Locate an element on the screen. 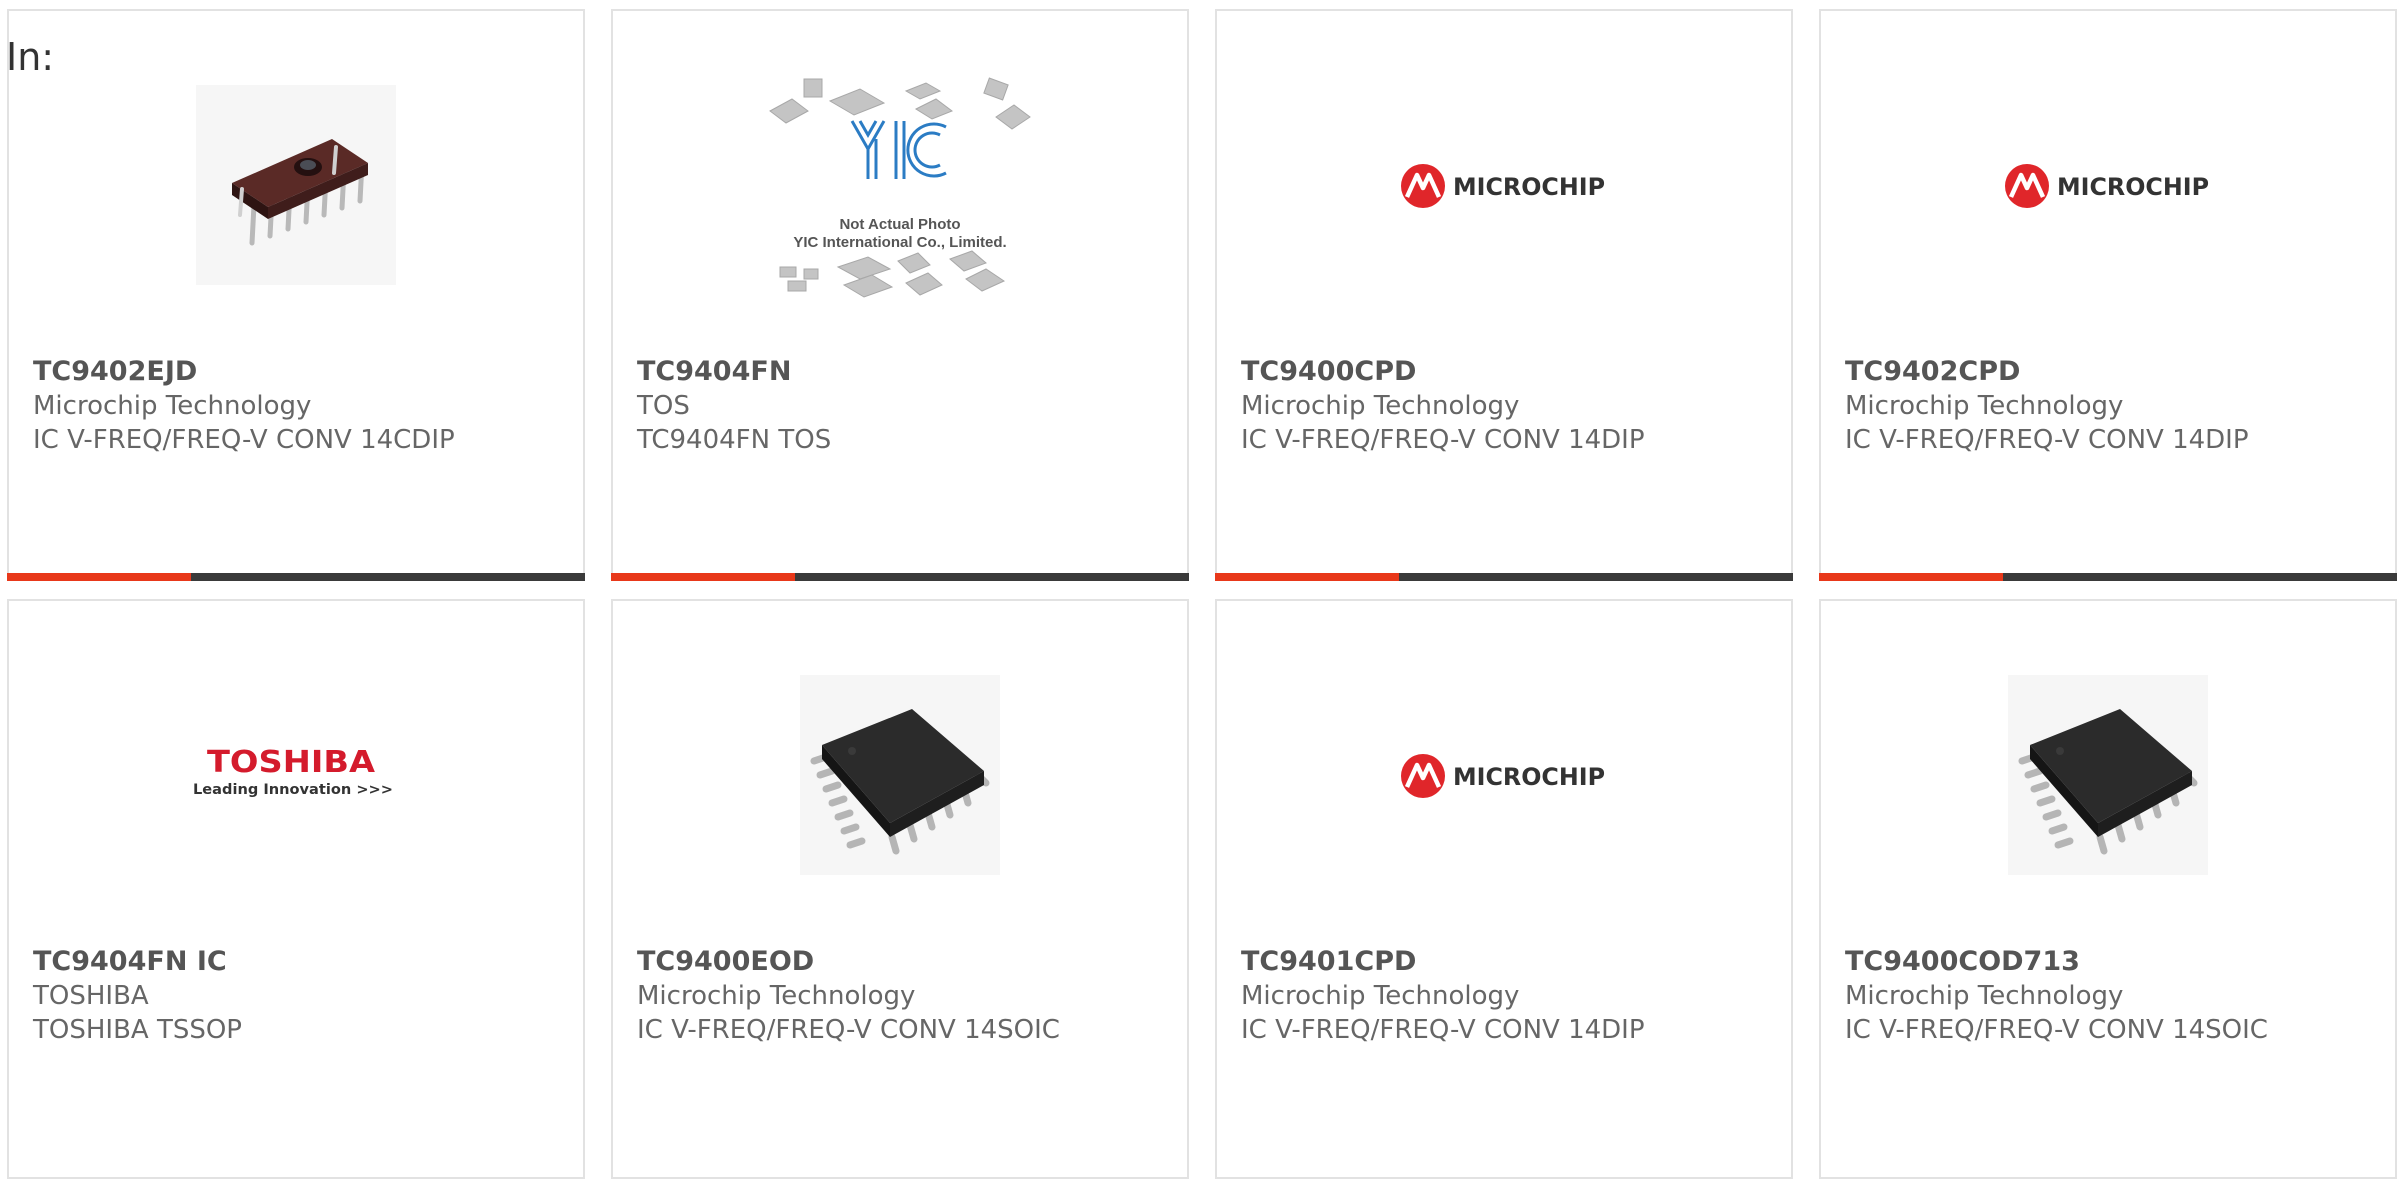  manufacturer: TOS is located at coordinates (663, 406).